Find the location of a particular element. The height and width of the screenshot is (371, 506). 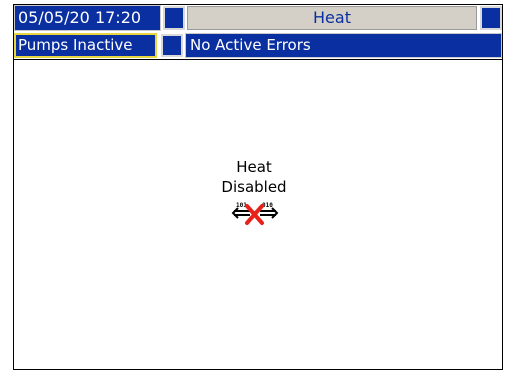

error-status-field: No Active Errors is located at coordinates (343, 45).